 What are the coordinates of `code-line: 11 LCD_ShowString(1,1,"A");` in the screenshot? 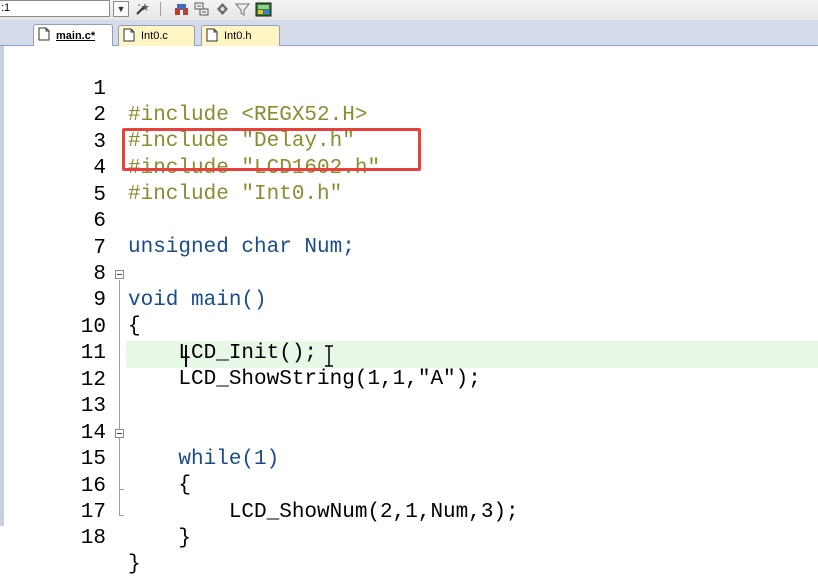 It's located at (409, 353).